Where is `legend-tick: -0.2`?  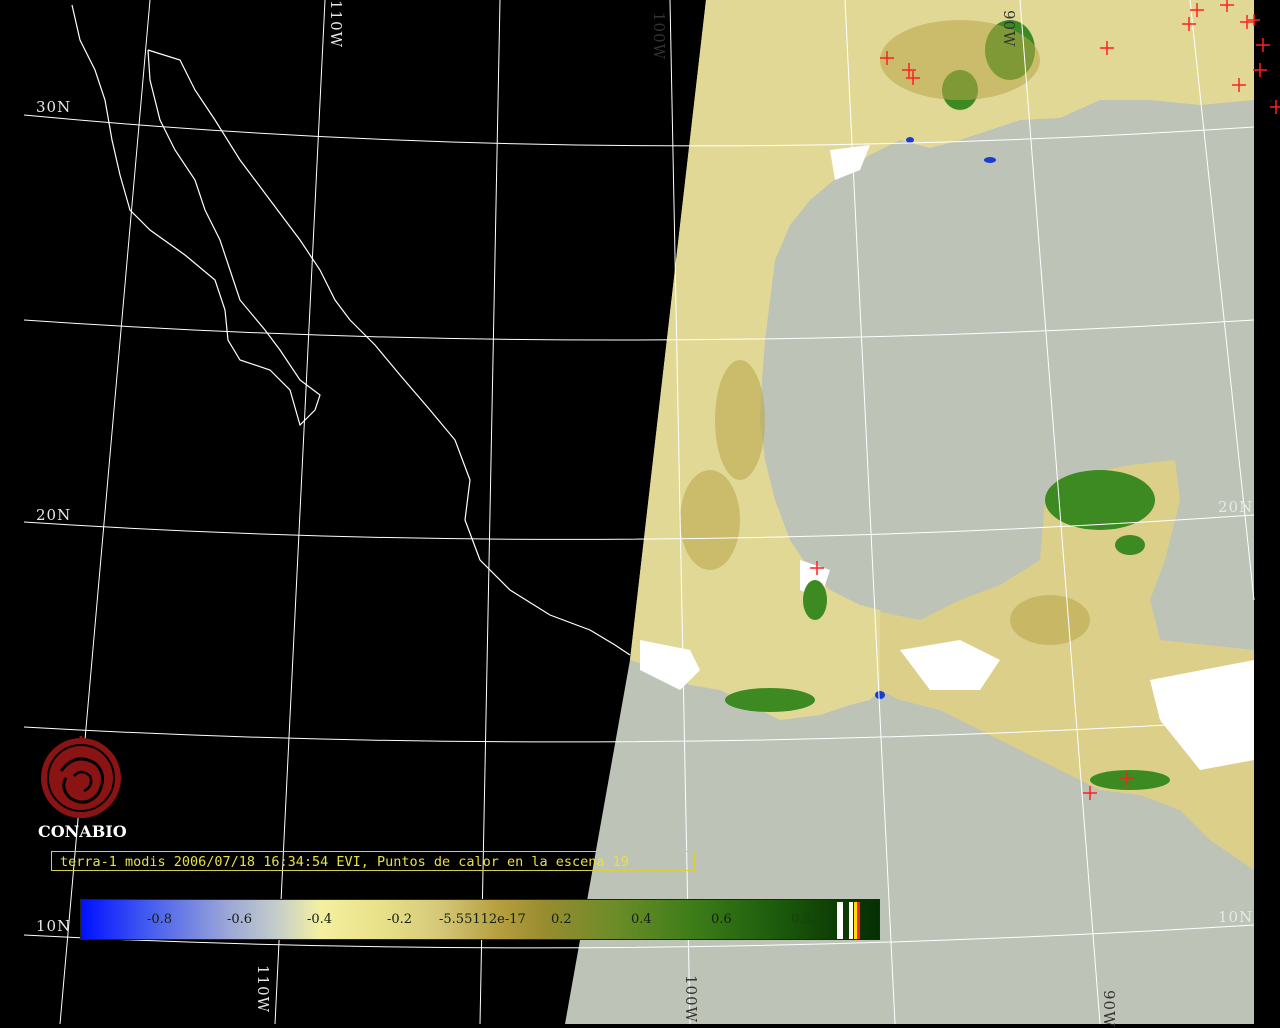 legend-tick: -0.2 is located at coordinates (400, 919).